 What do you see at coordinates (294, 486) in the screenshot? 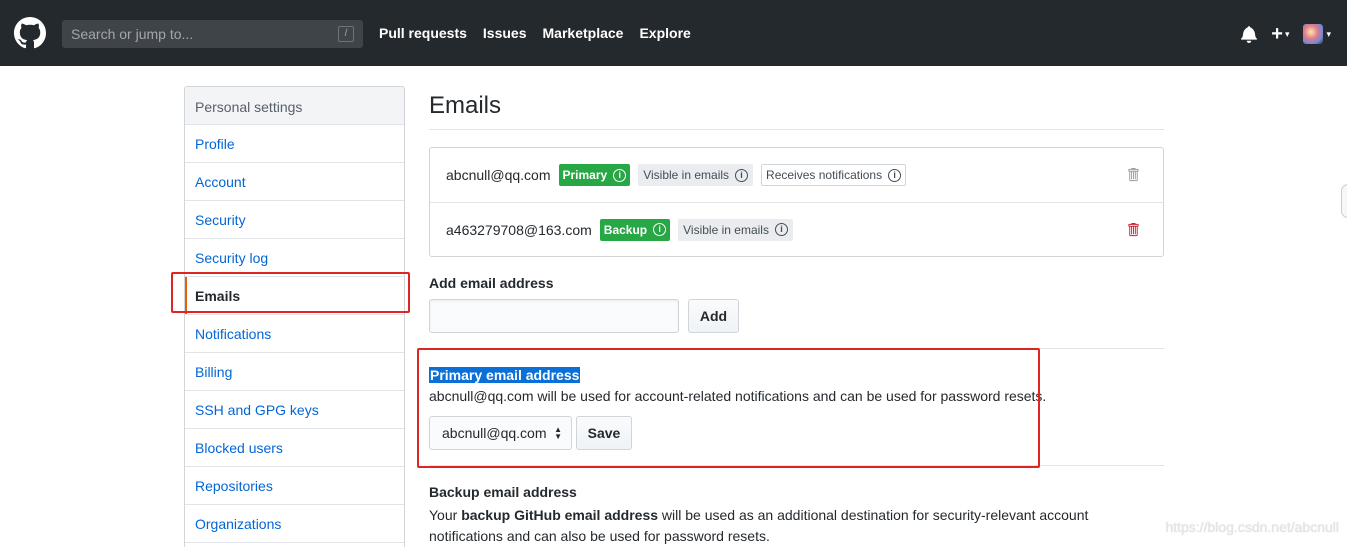
I see `sidebar-item-repositories: Repositories` at bounding box center [294, 486].